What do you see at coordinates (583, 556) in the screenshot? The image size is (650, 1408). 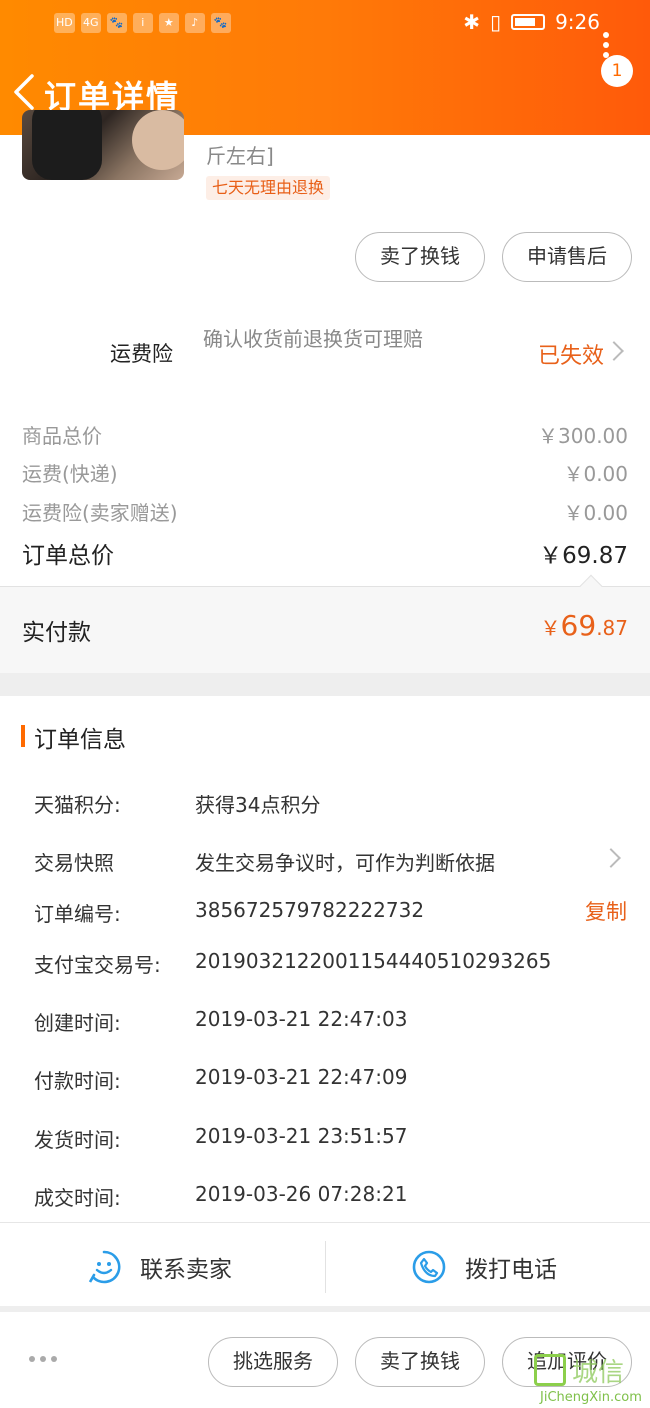 I see `order-total-value: ￥69.87` at bounding box center [583, 556].